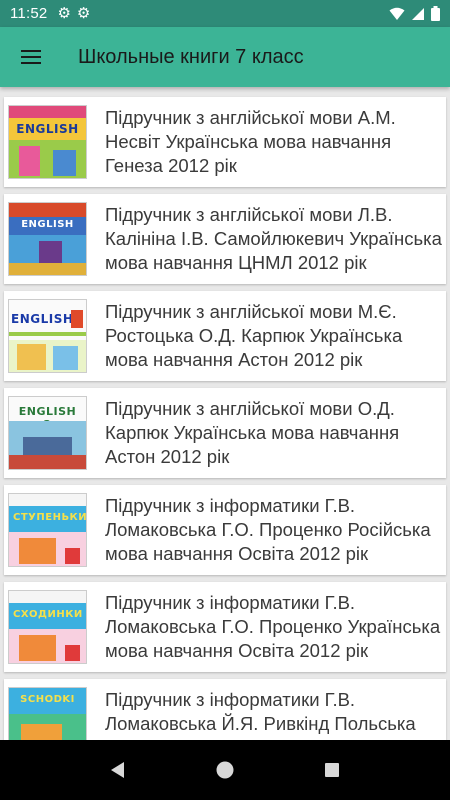 Image resolution: width=450 pixels, height=800 pixels. I want to click on book-cover: СТУПЕНЬКИ, so click(47, 530).